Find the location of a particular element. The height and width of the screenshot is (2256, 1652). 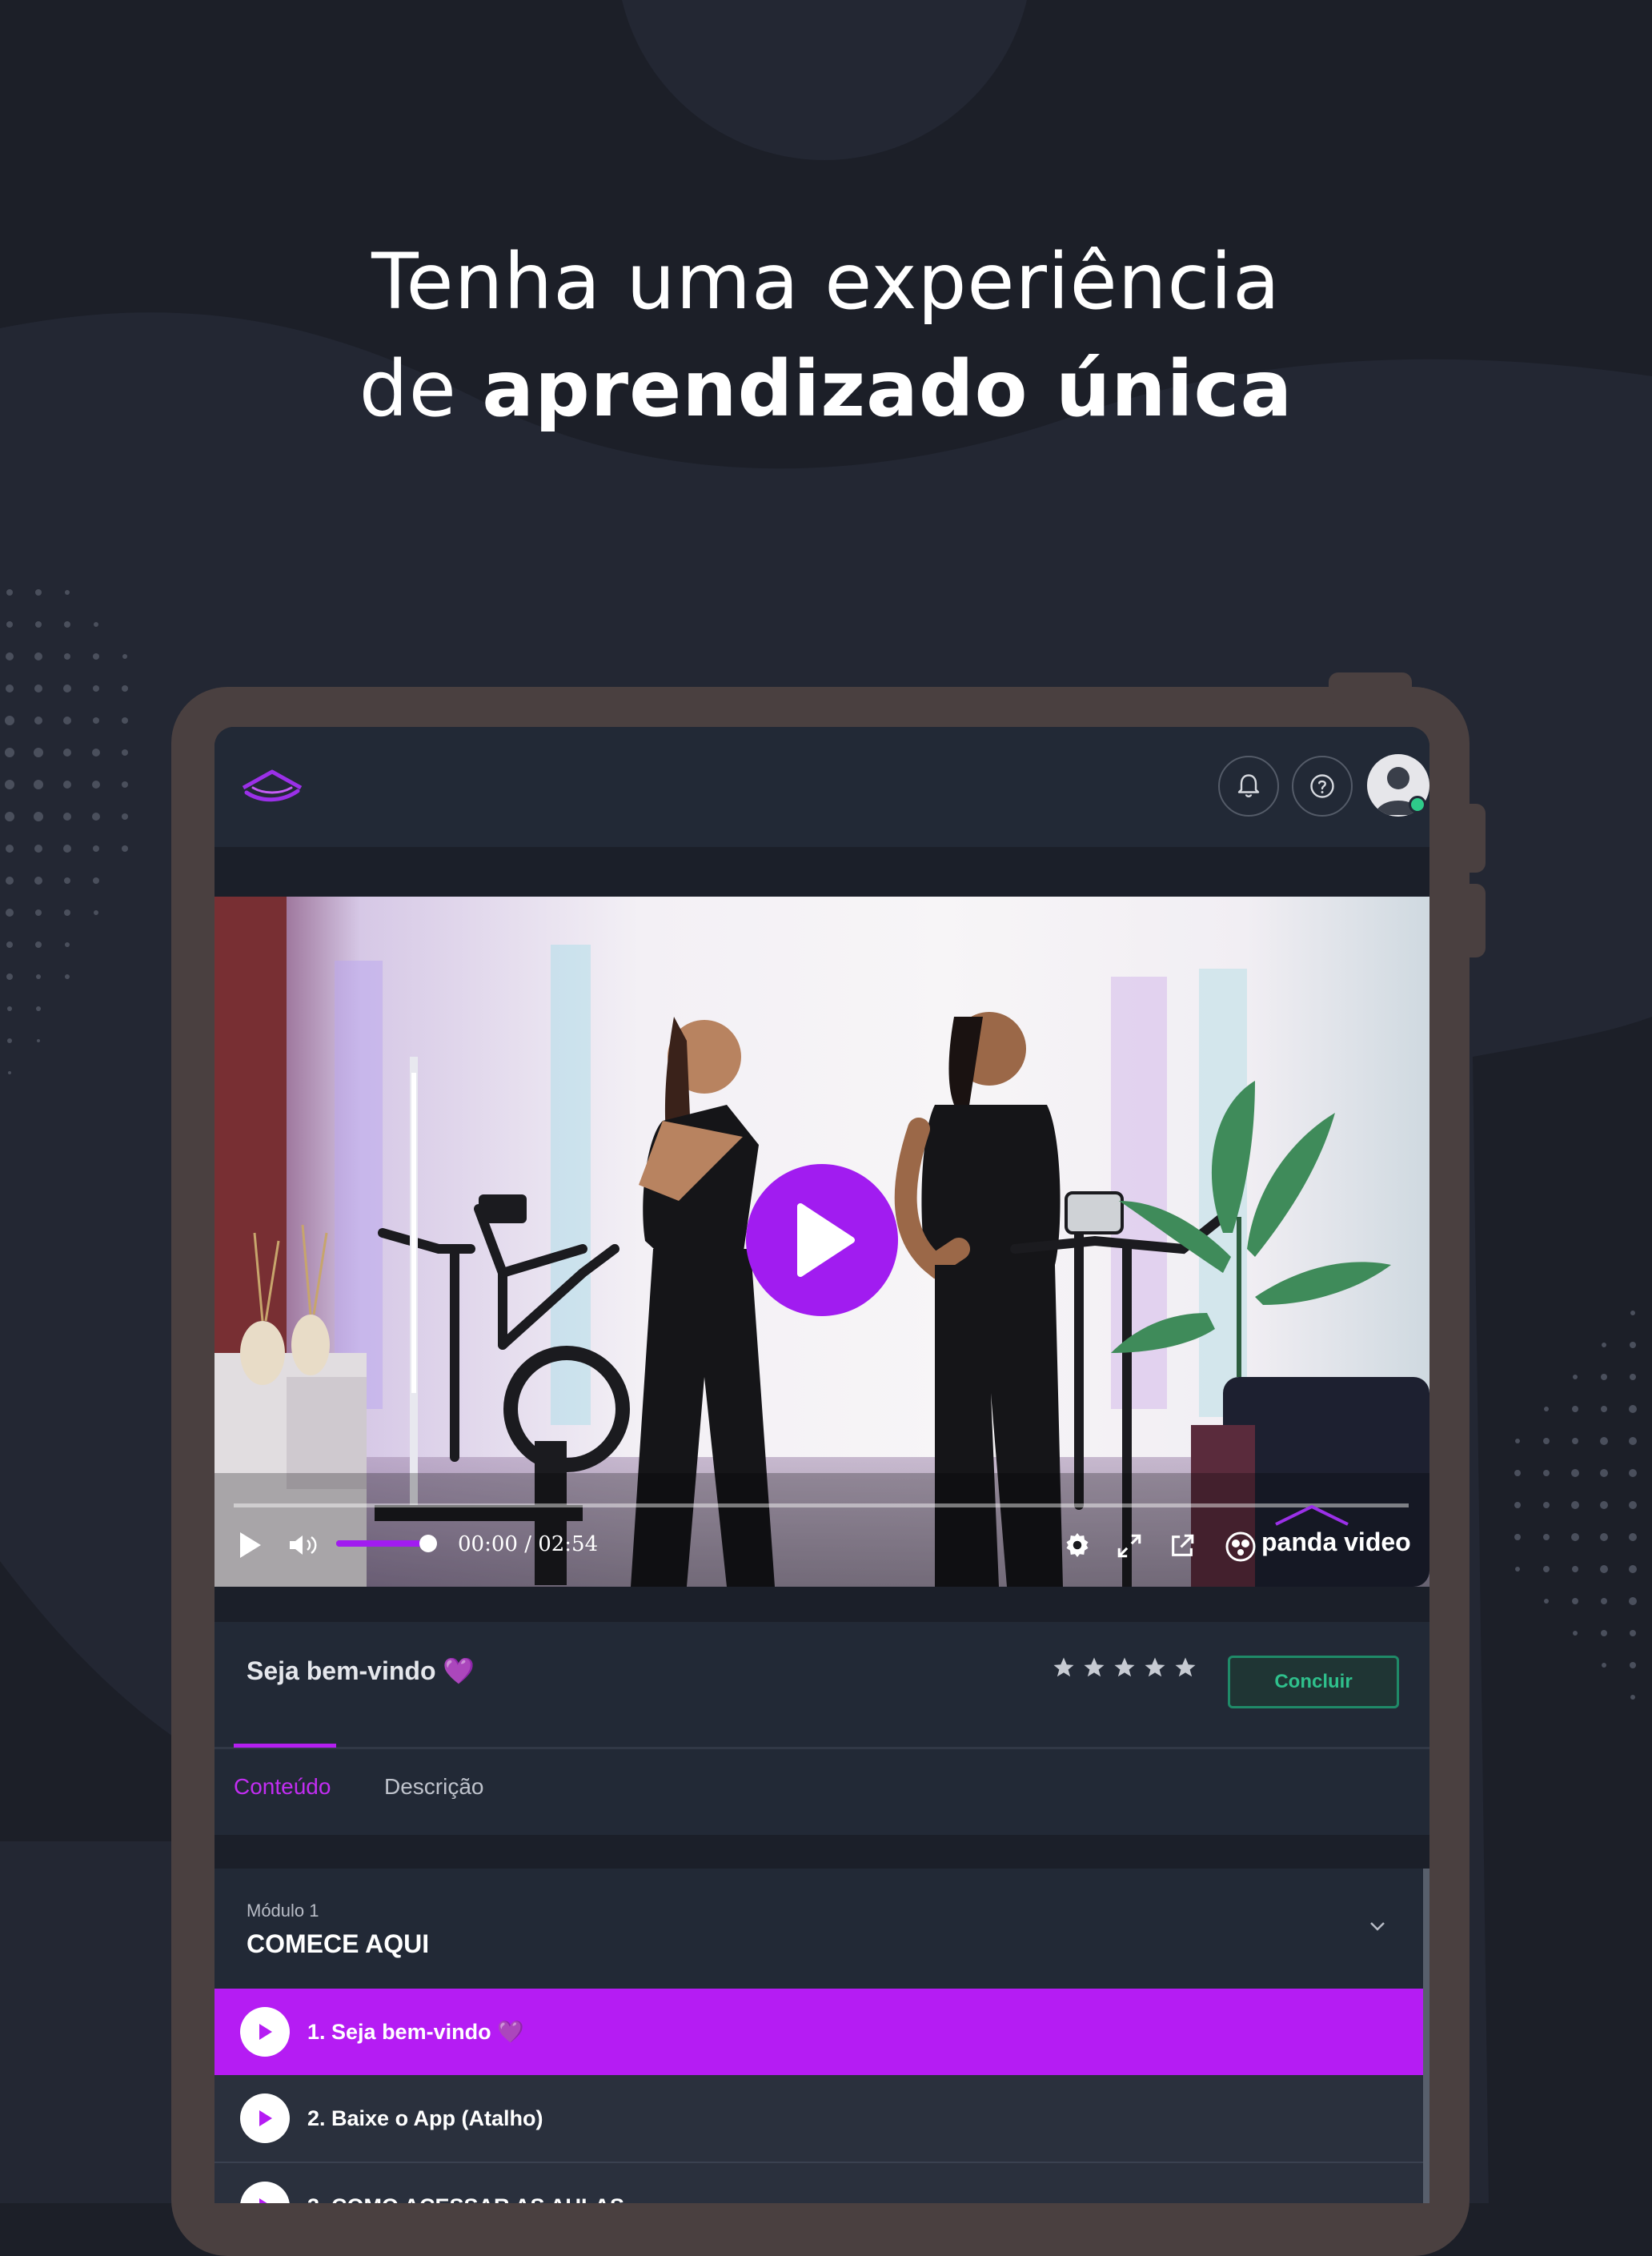

lesson-item-label: 1. Seja bem-vindo 💜 is located at coordinates (415, 2032).